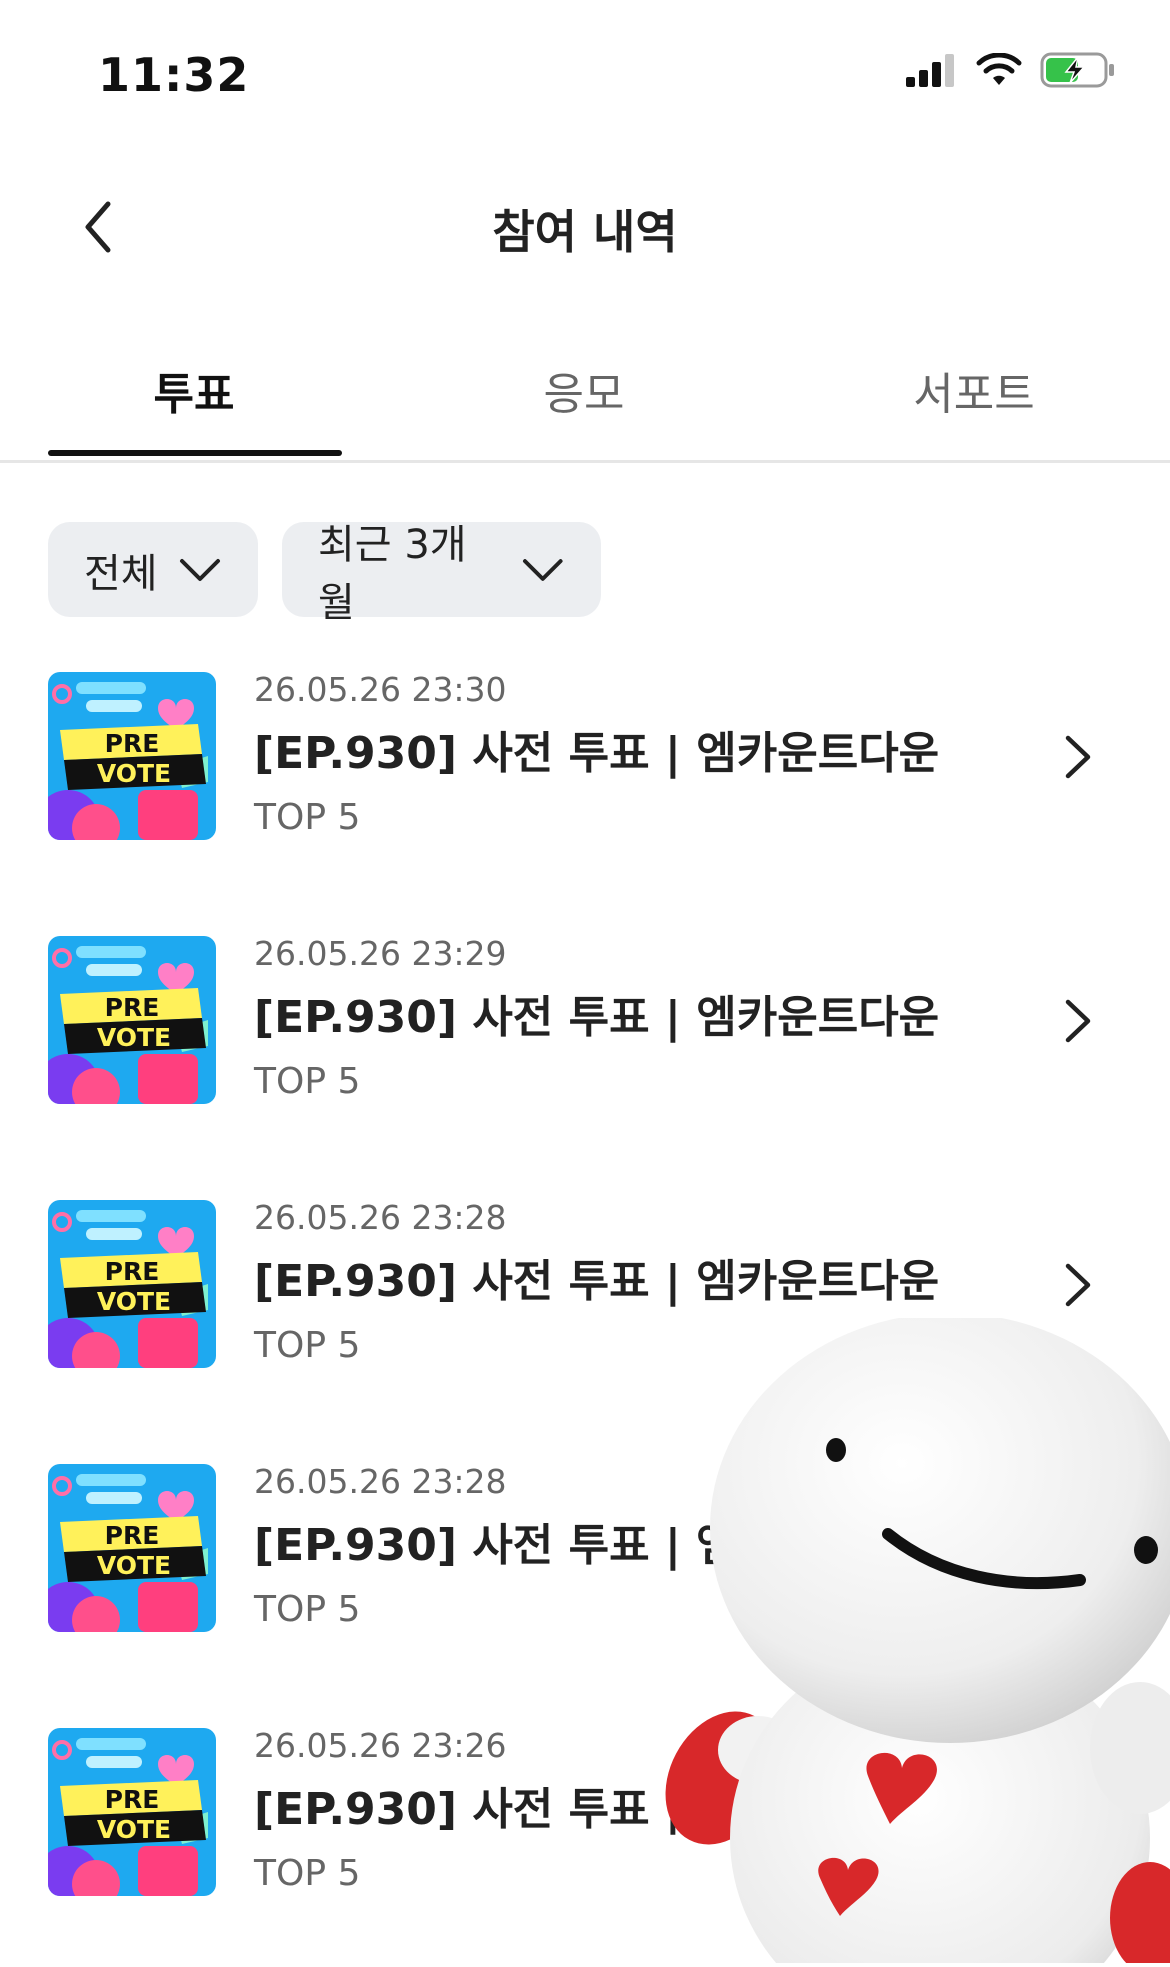 This screenshot has width=1170, height=1967. Describe the element at coordinates (174, 75) in the screenshot. I see `status-time: 11:32` at that location.